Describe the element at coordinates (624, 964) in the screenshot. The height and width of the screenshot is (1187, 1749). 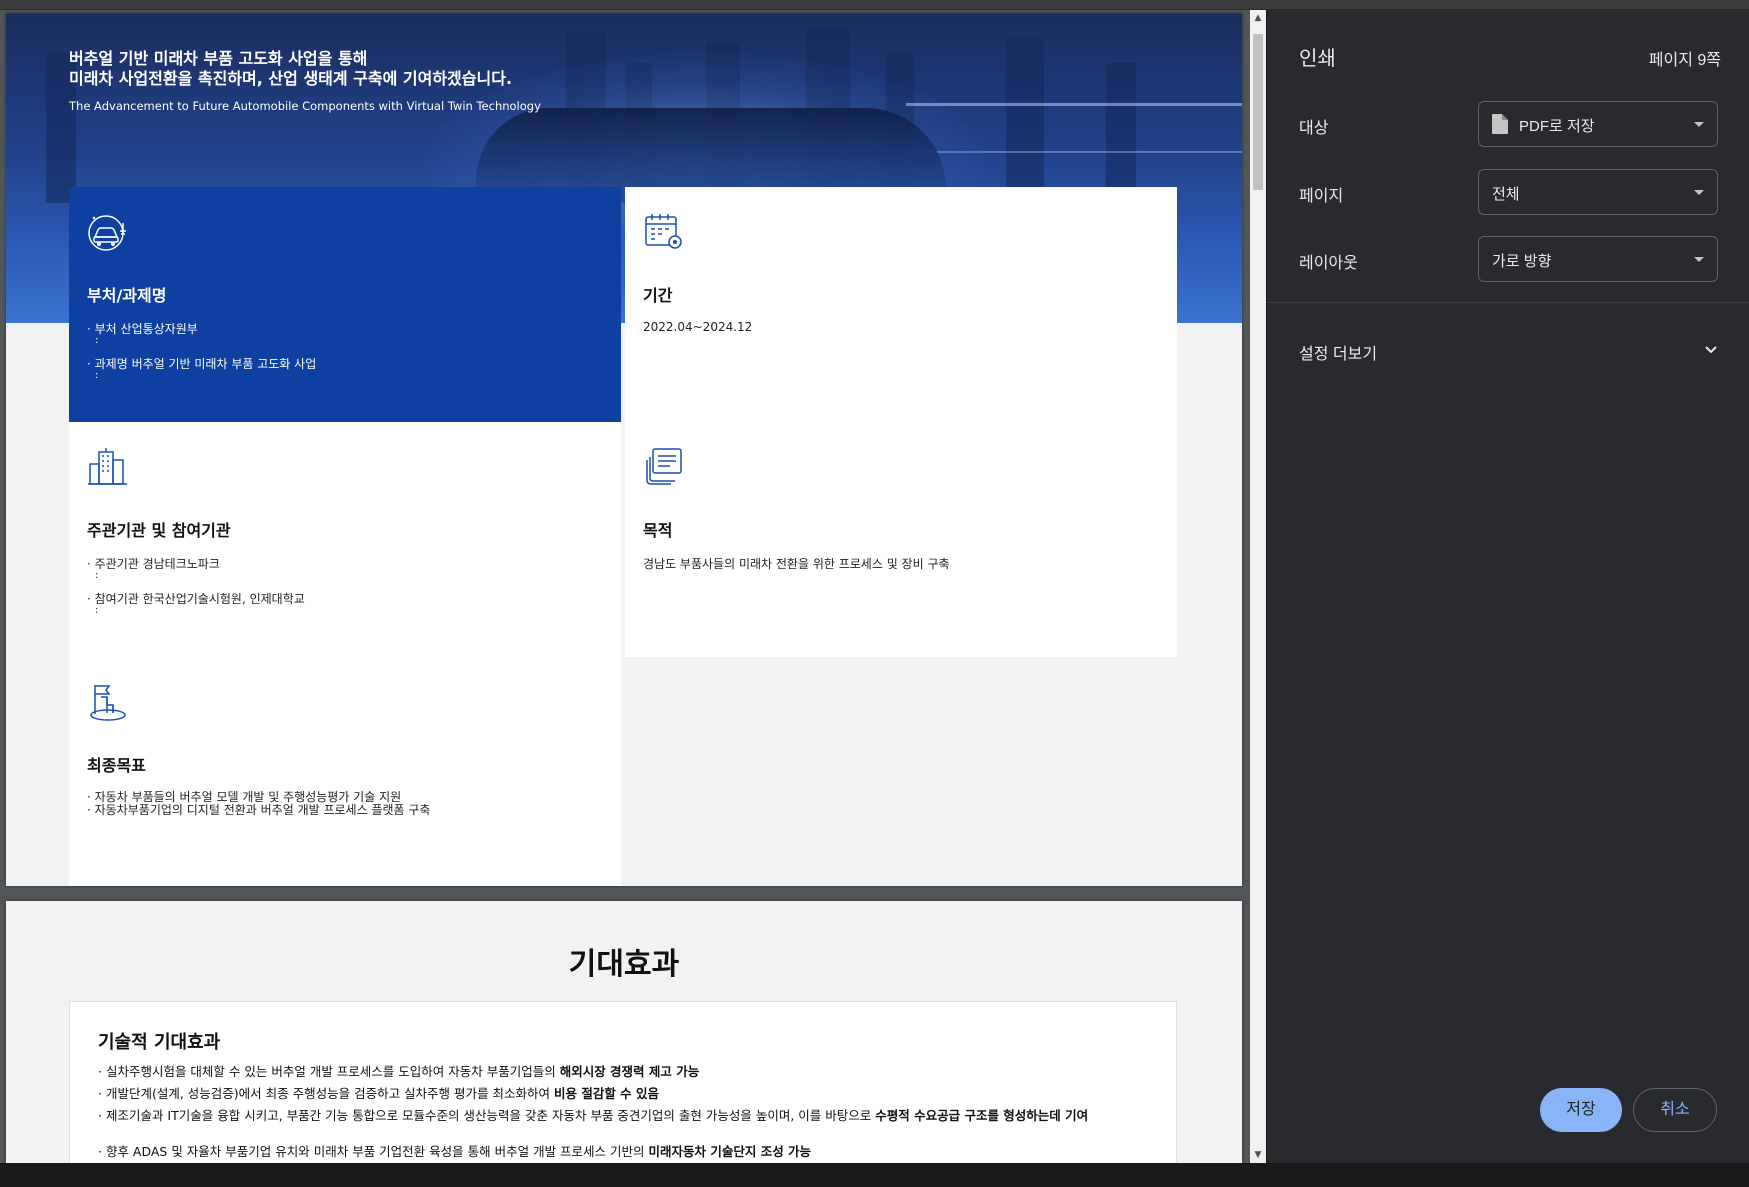
I see `expected-effects-title: 기대효과` at that location.